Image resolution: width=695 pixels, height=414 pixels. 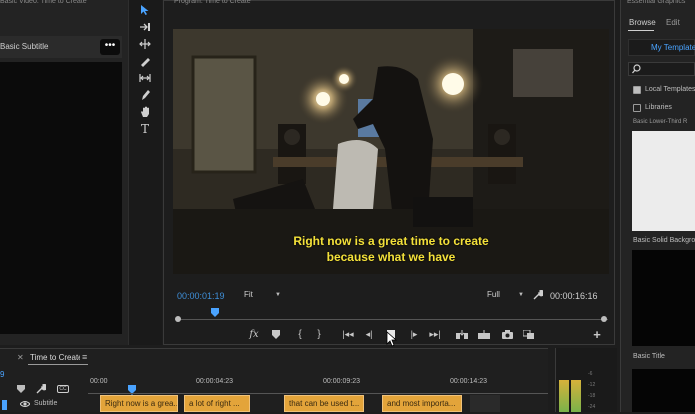 I want to click on timeline-close-icon: ✕, so click(x=20, y=357).